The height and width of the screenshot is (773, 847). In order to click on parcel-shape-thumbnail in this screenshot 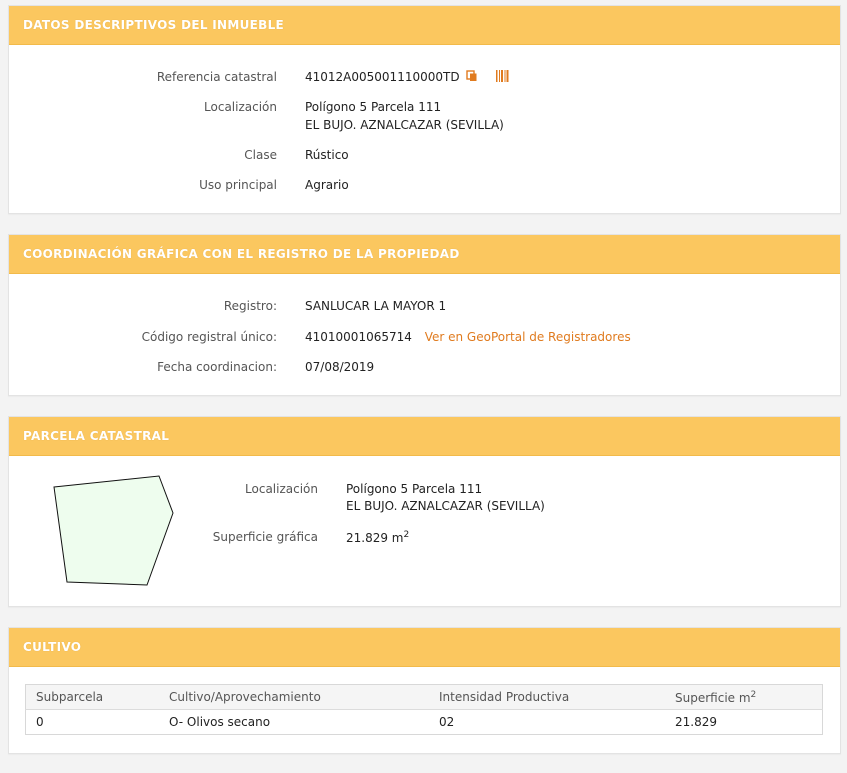, I will do `click(114, 532)`.